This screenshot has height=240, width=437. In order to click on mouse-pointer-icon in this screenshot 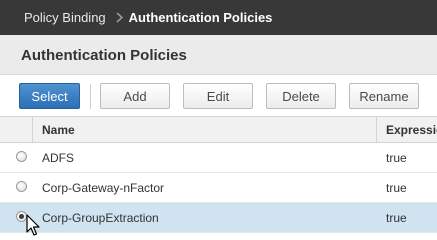, I will do `click(33, 225)`.